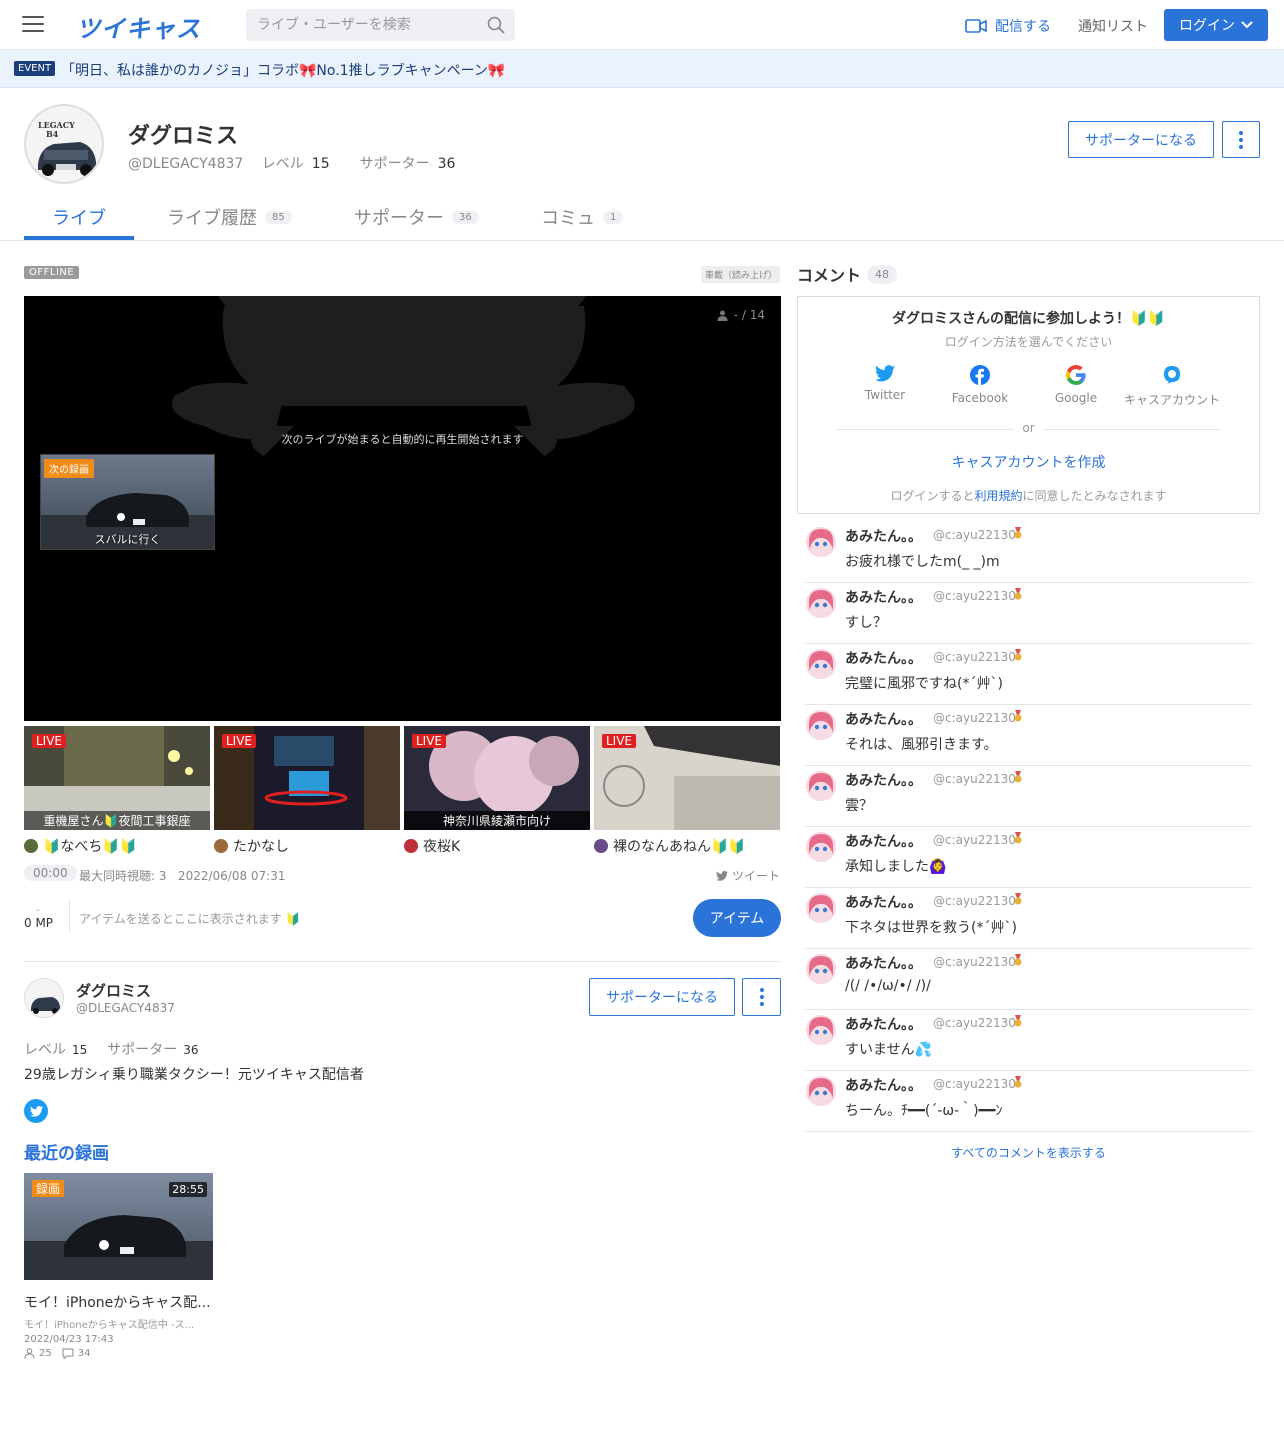 The image size is (1284, 1443). What do you see at coordinates (722, 875) in the screenshot?
I see `twitter-bird-icon` at bounding box center [722, 875].